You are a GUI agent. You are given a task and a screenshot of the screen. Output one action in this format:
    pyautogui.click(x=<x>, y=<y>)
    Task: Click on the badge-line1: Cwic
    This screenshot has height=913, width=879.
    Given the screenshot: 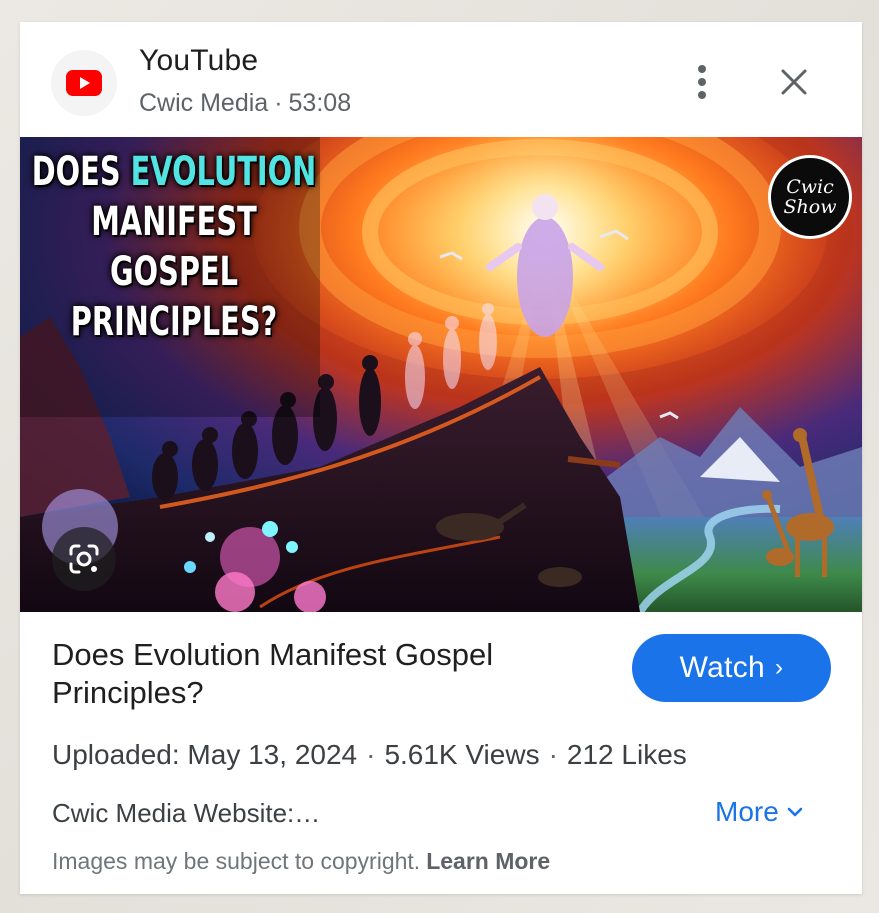 What is the action you would take?
    pyautogui.click(x=810, y=187)
    